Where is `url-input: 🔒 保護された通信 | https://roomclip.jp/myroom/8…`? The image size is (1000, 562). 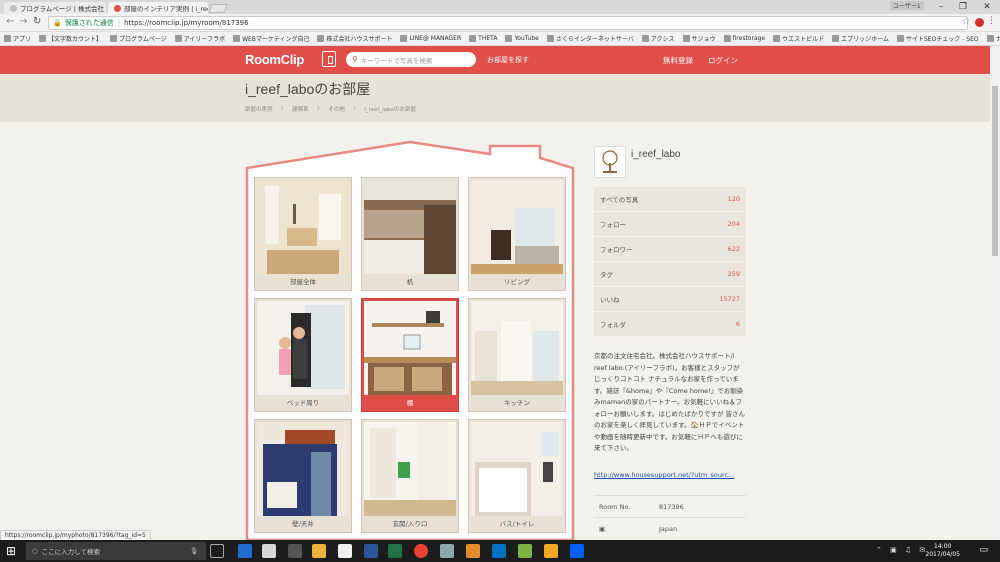 url-input: 🔒 保護された通信 | https://roomclip.jp/myroom/8… is located at coordinates (508, 23).